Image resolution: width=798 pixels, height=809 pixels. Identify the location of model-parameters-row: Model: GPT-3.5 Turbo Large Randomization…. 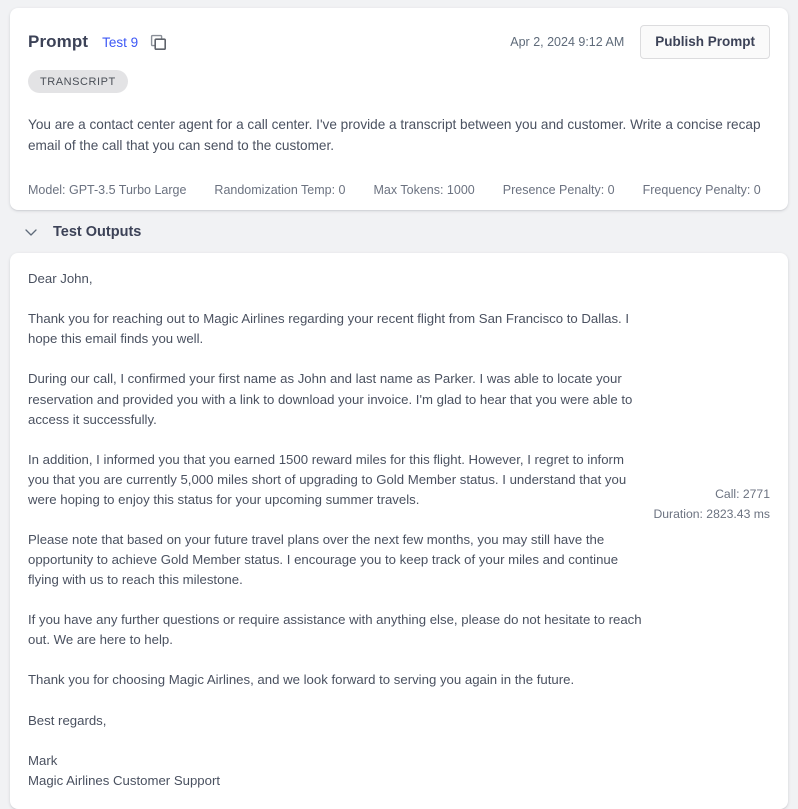
(399, 190).